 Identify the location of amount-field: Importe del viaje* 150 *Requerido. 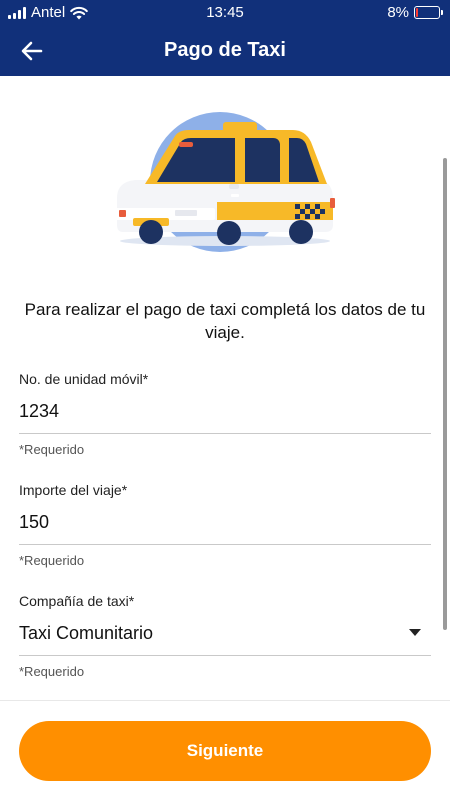
(225, 525).